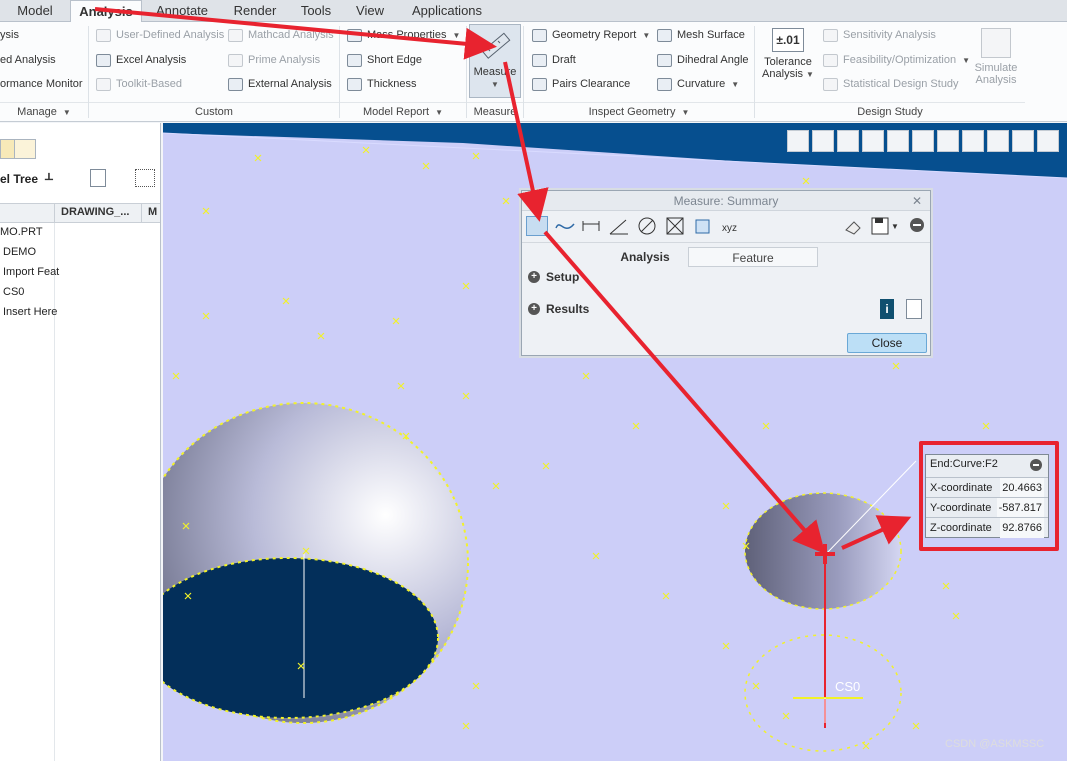  I want to click on point-info-title: End:Curve:F2, so click(964, 464).